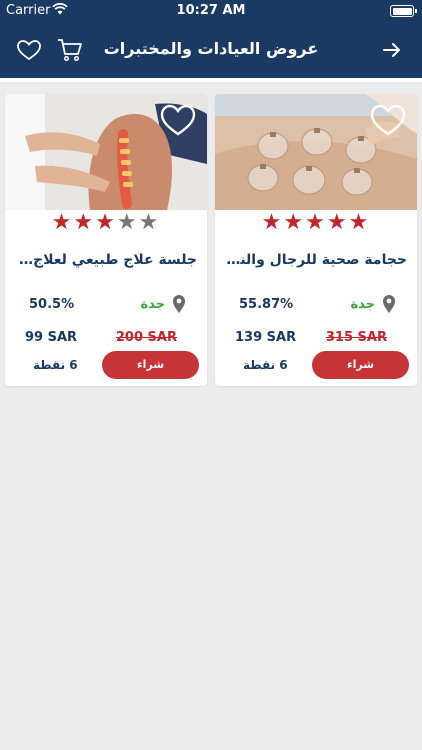 Image resolution: width=422 pixels, height=750 pixels. What do you see at coordinates (211, 80) in the screenshot?
I see `header-divider` at bounding box center [211, 80].